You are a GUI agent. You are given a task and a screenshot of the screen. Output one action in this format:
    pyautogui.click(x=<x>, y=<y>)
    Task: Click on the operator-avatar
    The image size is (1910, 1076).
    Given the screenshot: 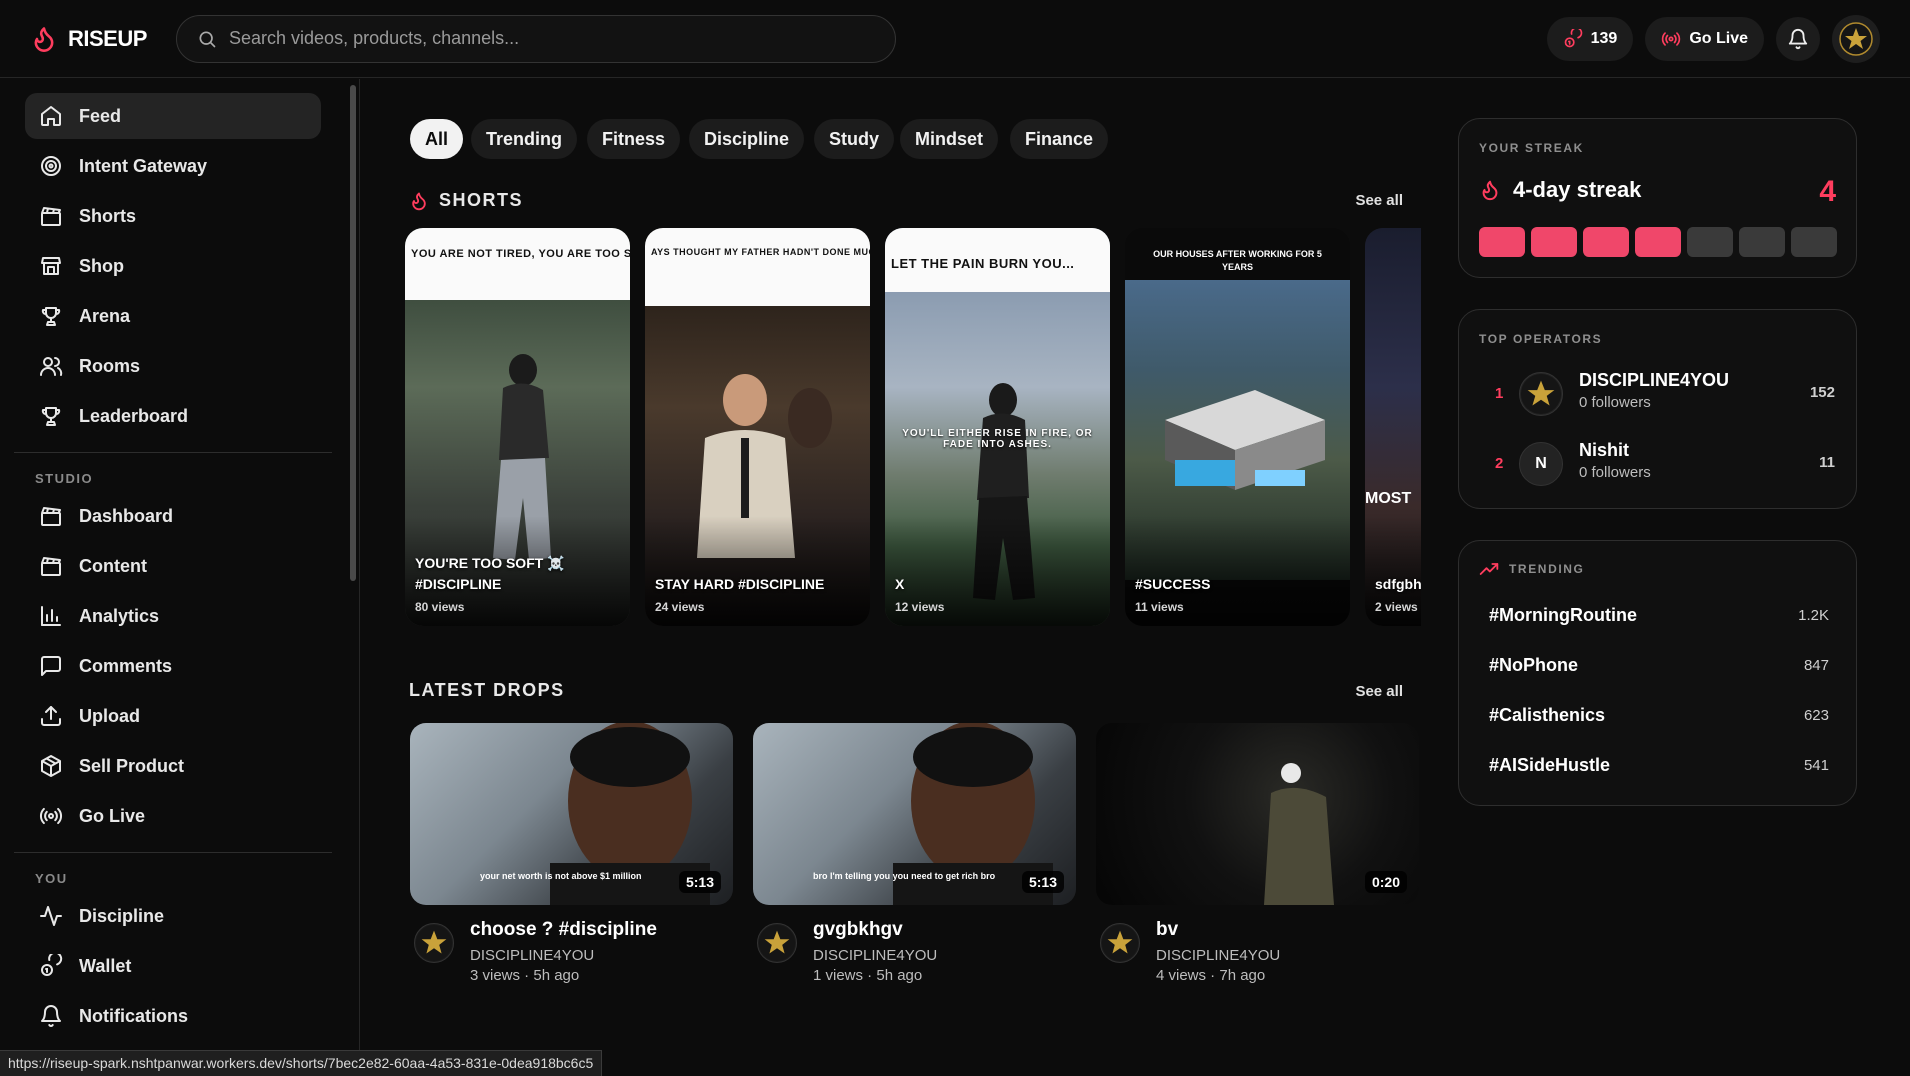 What is the action you would take?
    pyautogui.click(x=1541, y=394)
    